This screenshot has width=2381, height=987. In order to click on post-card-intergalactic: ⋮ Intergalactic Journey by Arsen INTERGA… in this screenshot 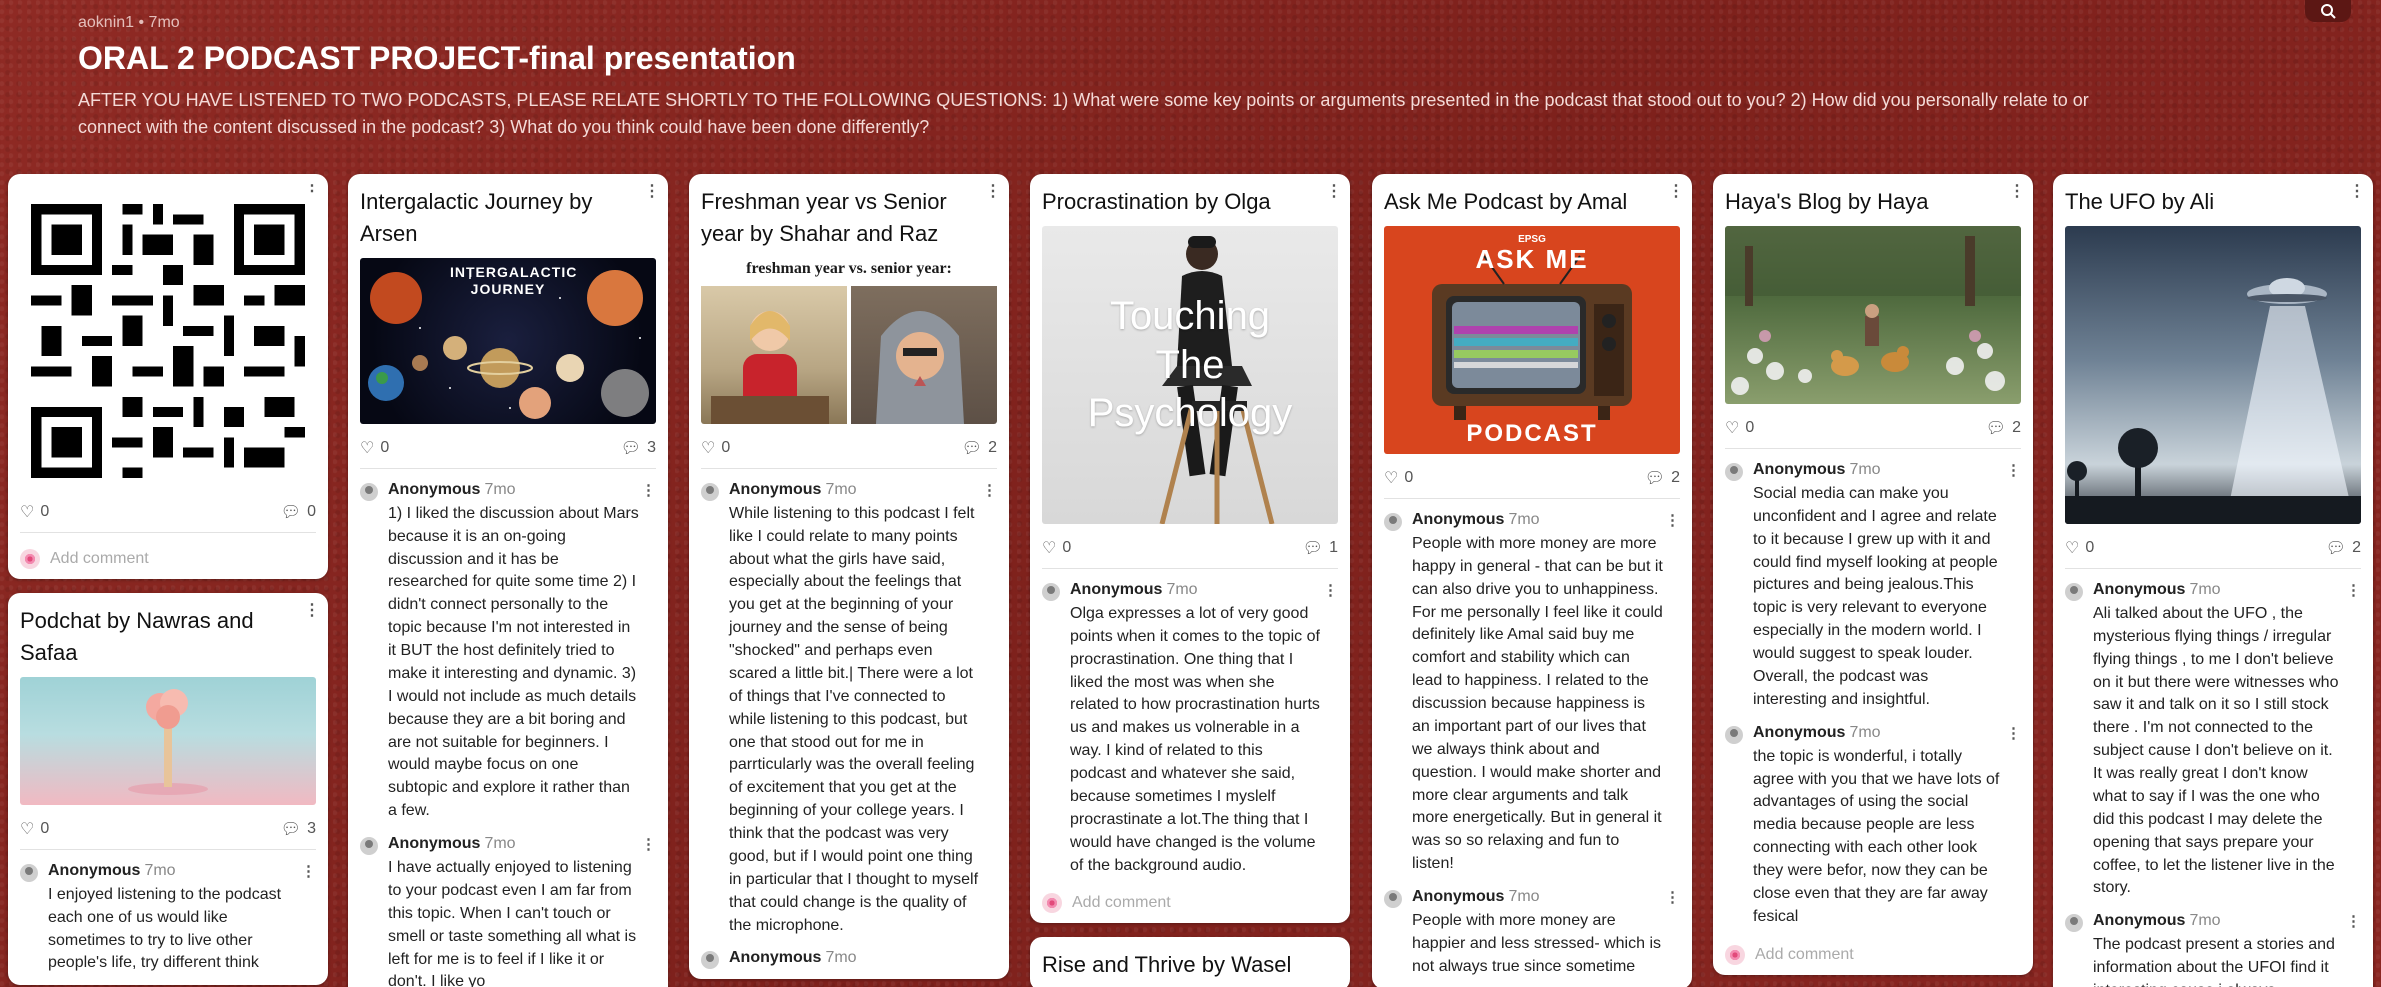, I will do `click(508, 580)`.